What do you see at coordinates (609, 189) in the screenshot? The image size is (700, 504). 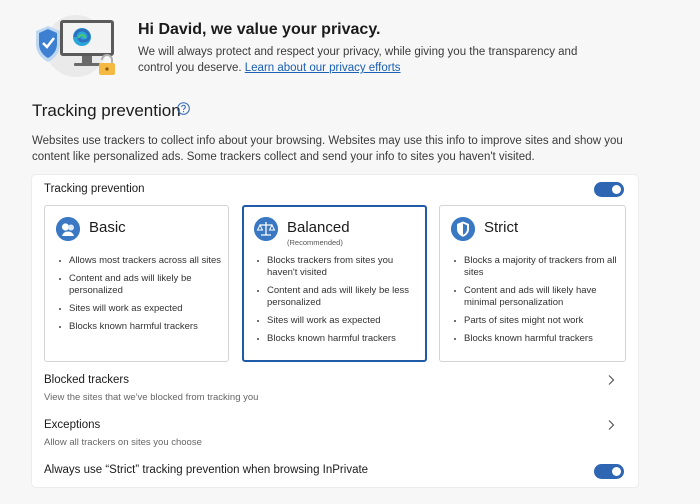 I see `tracking-prevention-toggle` at bounding box center [609, 189].